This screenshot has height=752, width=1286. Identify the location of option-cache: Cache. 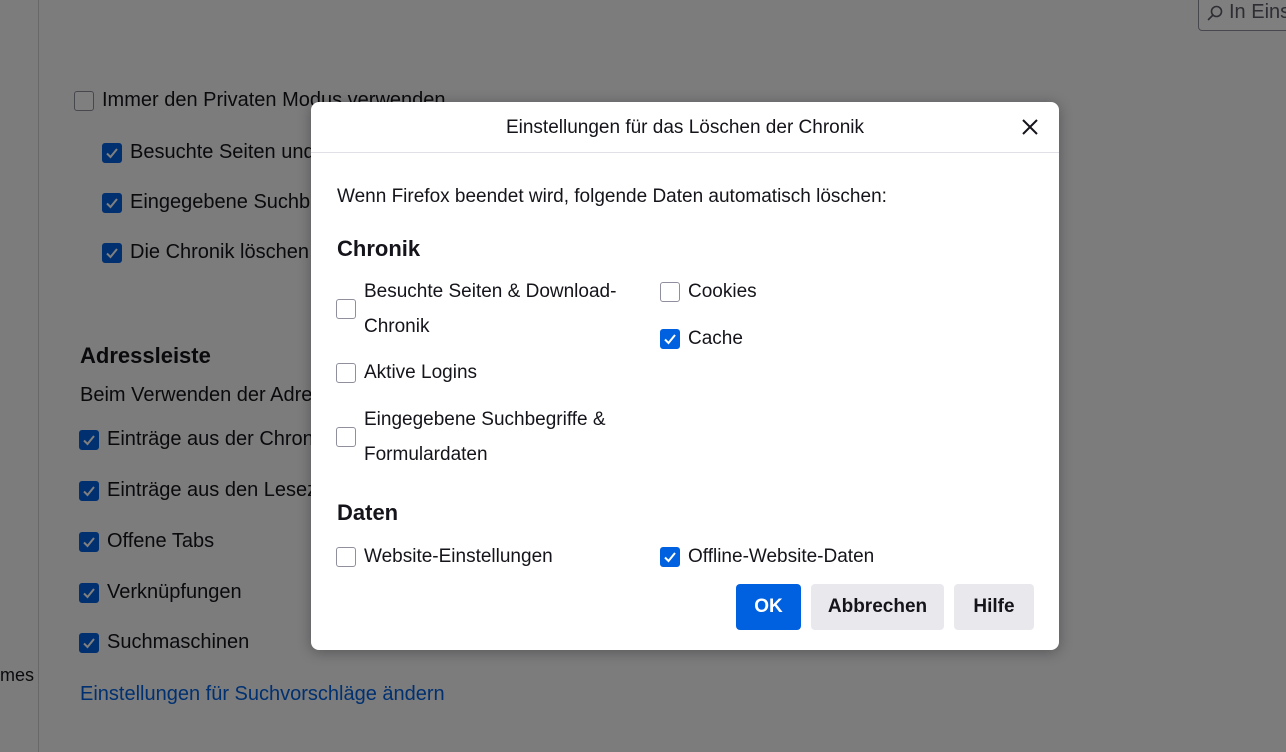
(701, 338).